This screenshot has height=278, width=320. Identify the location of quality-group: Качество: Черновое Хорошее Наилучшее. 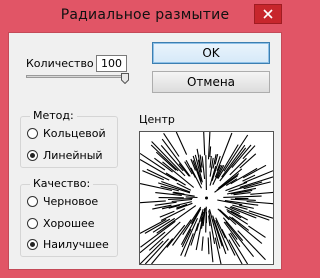
(69, 217).